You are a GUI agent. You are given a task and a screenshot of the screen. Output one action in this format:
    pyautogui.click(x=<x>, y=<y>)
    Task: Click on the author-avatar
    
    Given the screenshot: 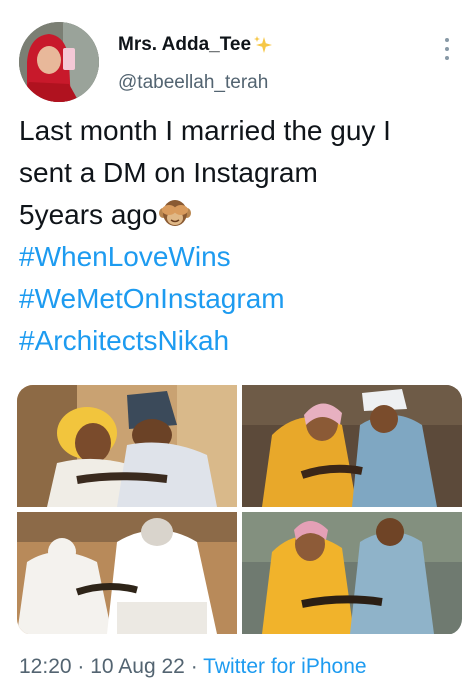 What is the action you would take?
    pyautogui.click(x=59, y=62)
    